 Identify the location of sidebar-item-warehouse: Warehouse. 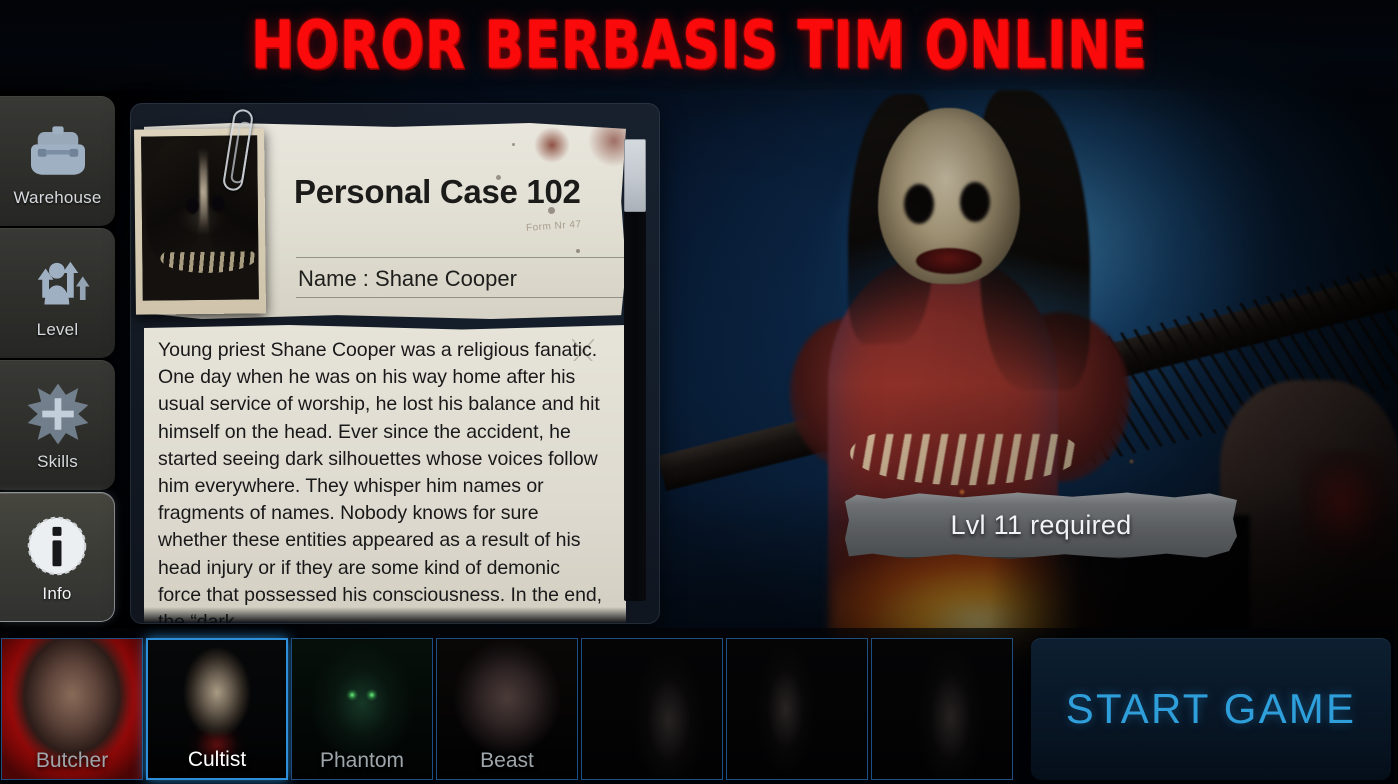
(57, 161).